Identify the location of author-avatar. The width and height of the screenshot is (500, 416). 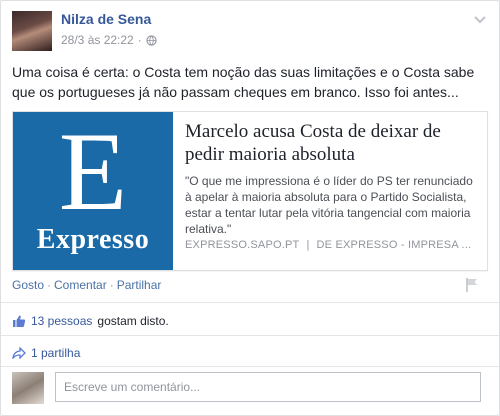
(32, 31).